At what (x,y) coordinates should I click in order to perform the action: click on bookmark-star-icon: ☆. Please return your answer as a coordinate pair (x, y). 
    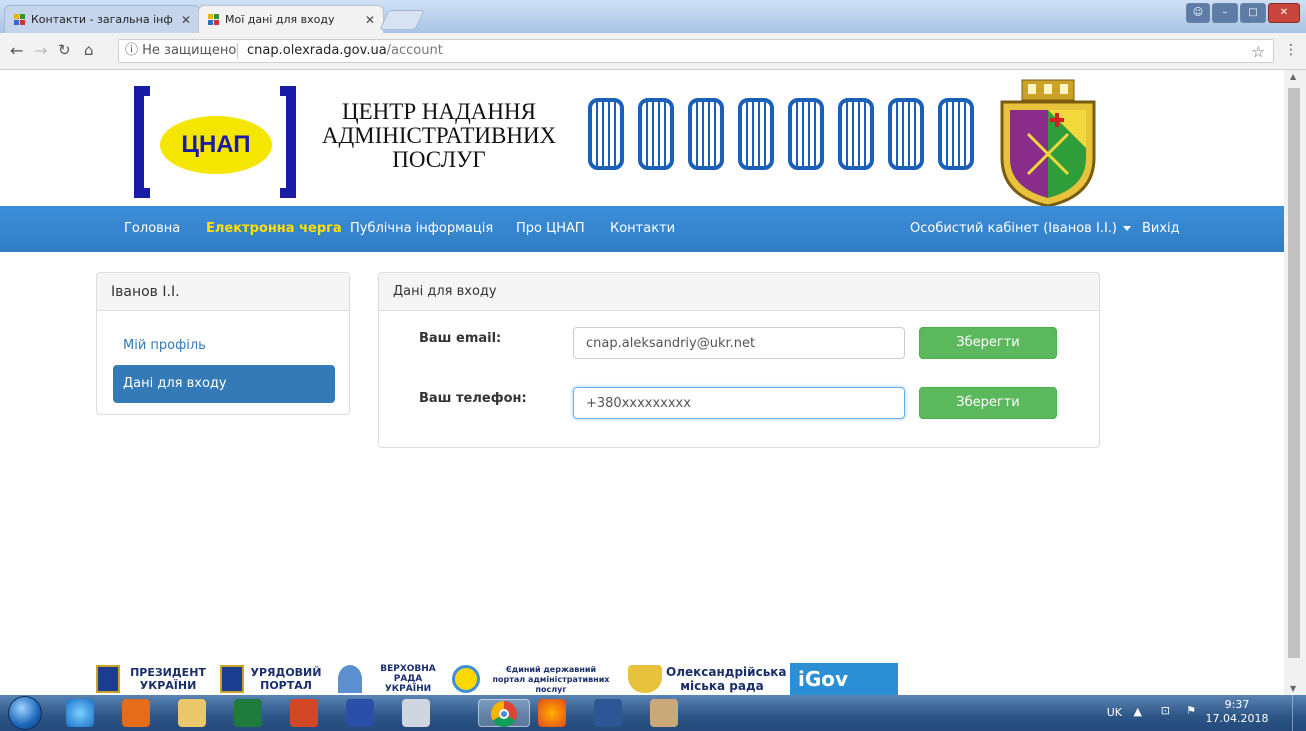
    Looking at the image, I should click on (1258, 52).